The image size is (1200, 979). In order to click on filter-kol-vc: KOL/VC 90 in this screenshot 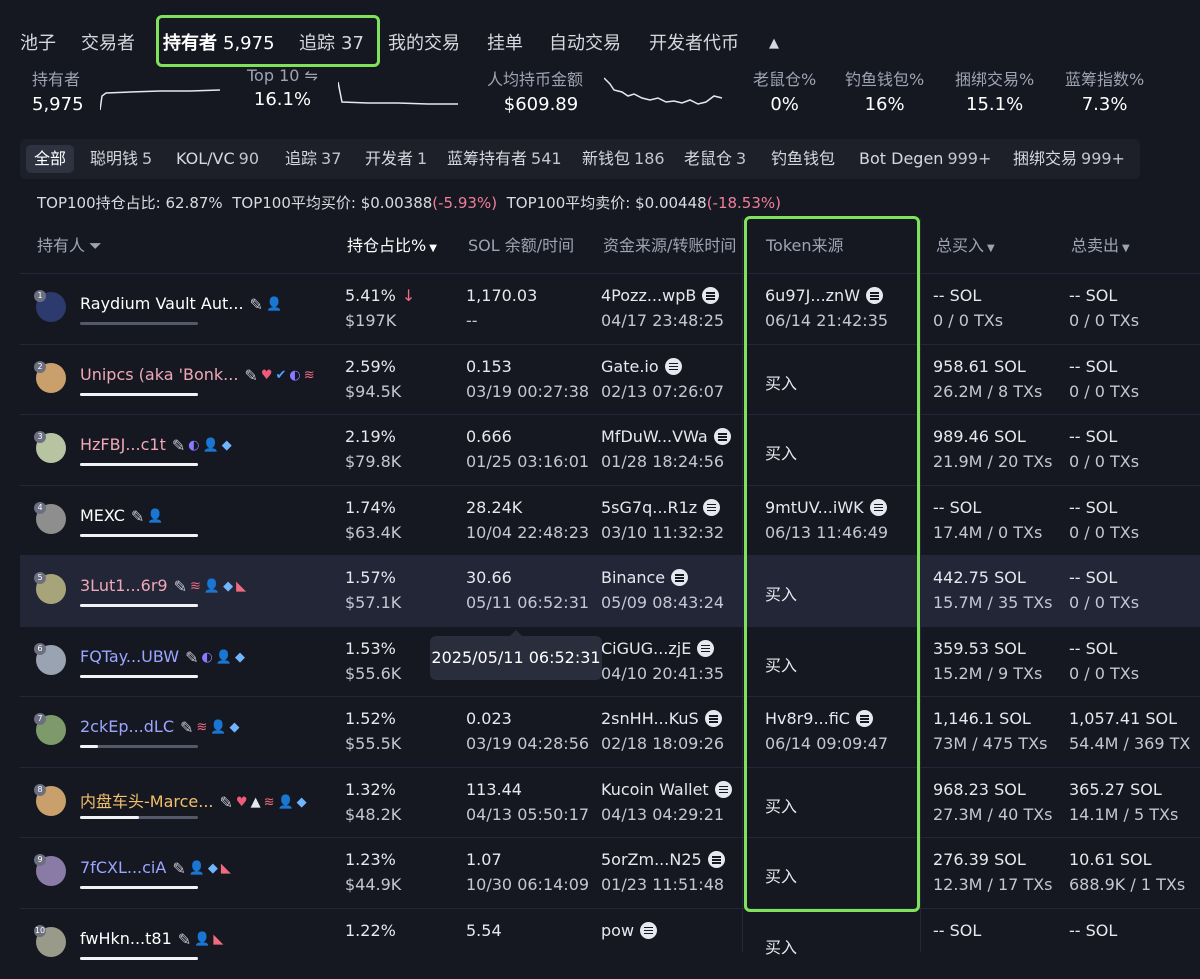, I will do `click(217, 159)`.